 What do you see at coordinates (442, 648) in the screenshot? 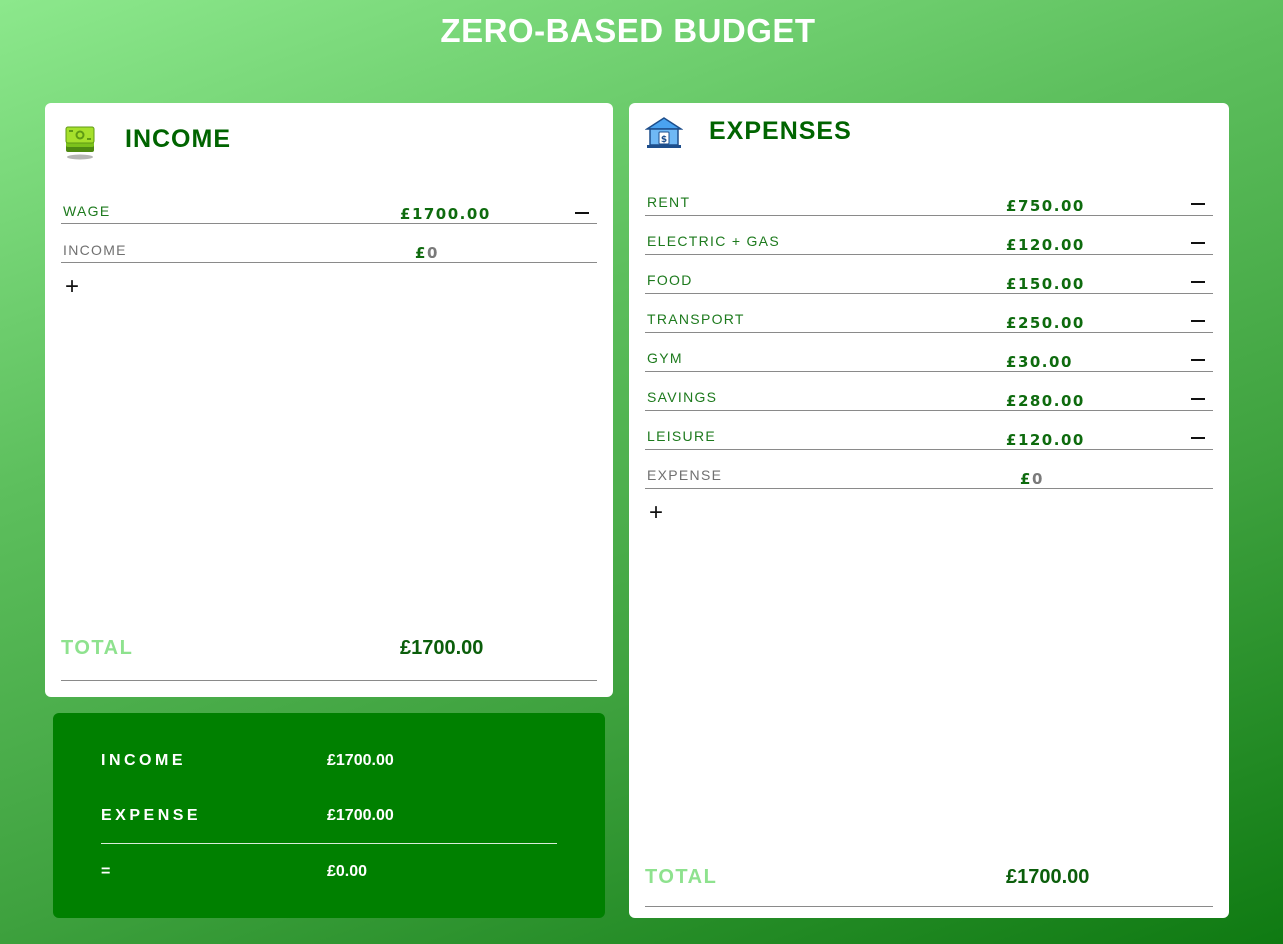
I see `income-total-value: £1700.00` at bounding box center [442, 648].